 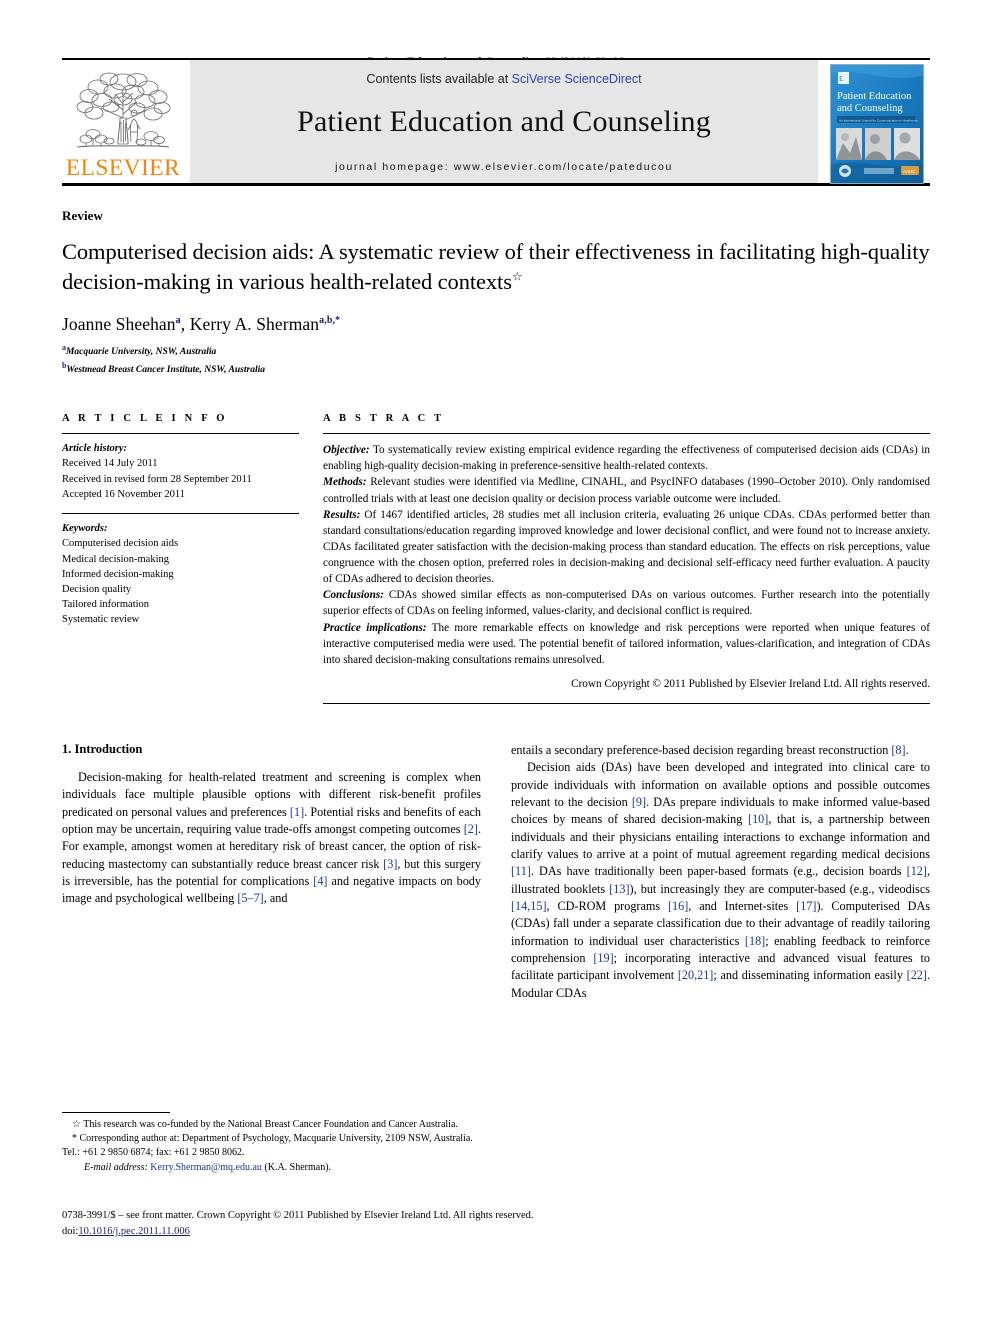 I want to click on author-list: Joanne Sheehana, Kerry A. Shermana,b,*, so click(x=201, y=324).